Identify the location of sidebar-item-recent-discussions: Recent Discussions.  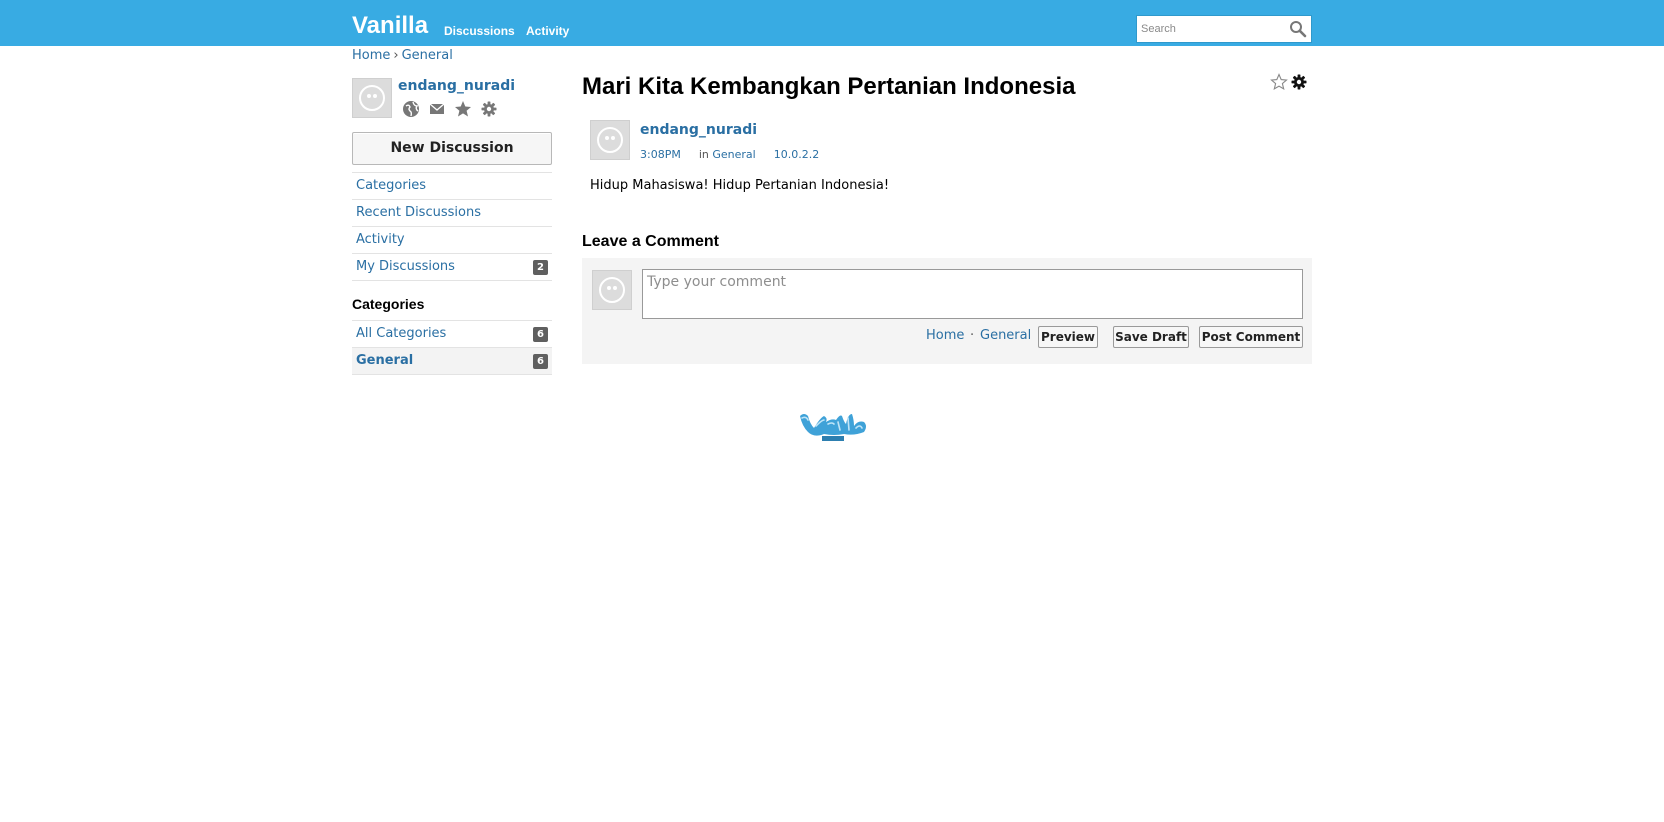
(452, 213).